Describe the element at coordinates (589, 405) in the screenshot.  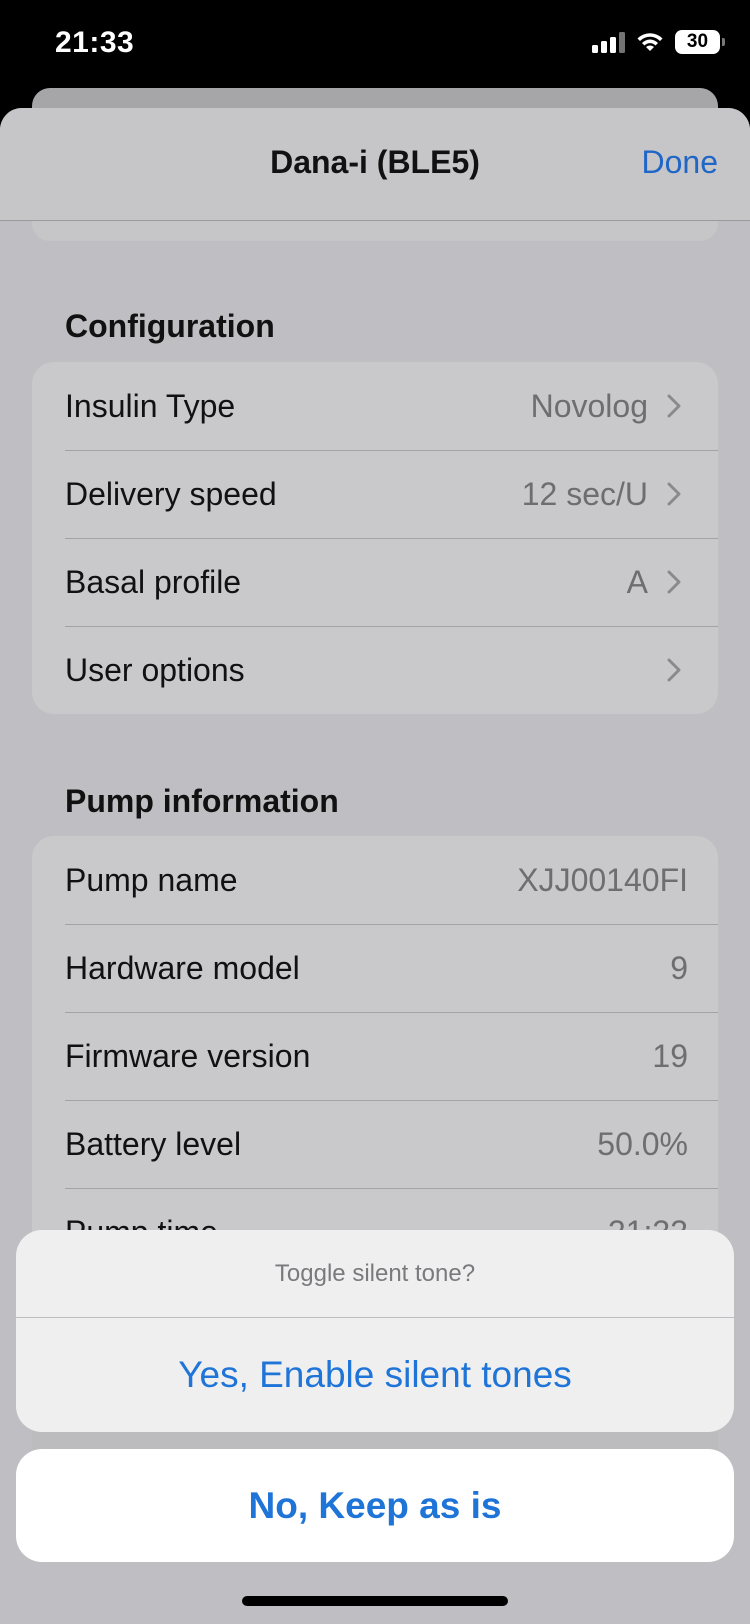
I see `row-value: Novolog` at that location.